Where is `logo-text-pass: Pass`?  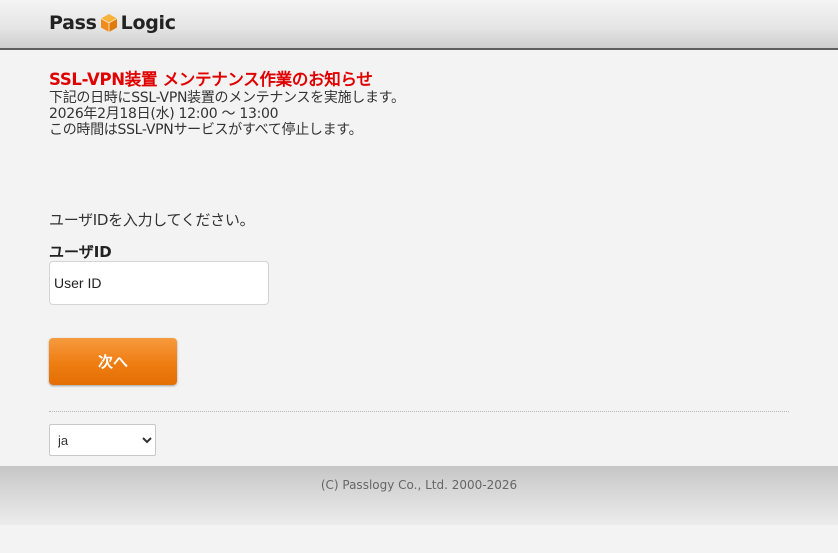 logo-text-pass: Pass is located at coordinates (73, 23).